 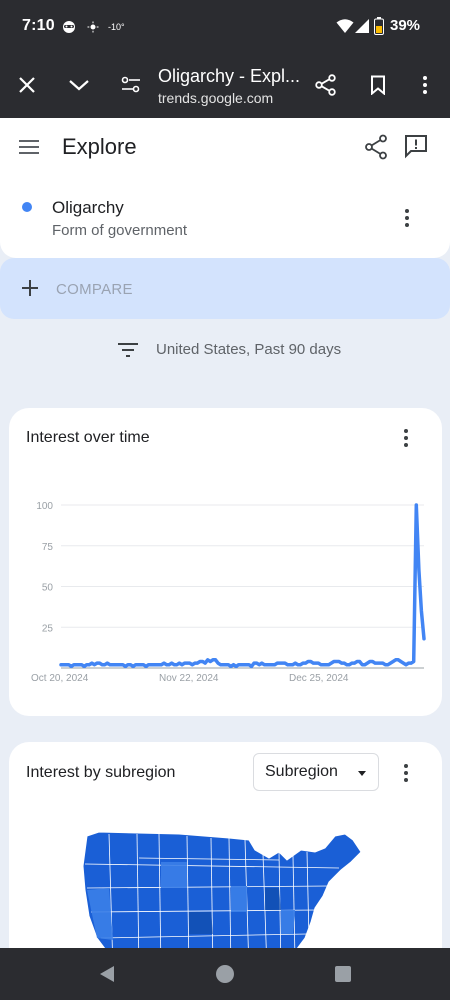 What do you see at coordinates (131, 85) in the screenshot?
I see `site-settings-icon` at bounding box center [131, 85].